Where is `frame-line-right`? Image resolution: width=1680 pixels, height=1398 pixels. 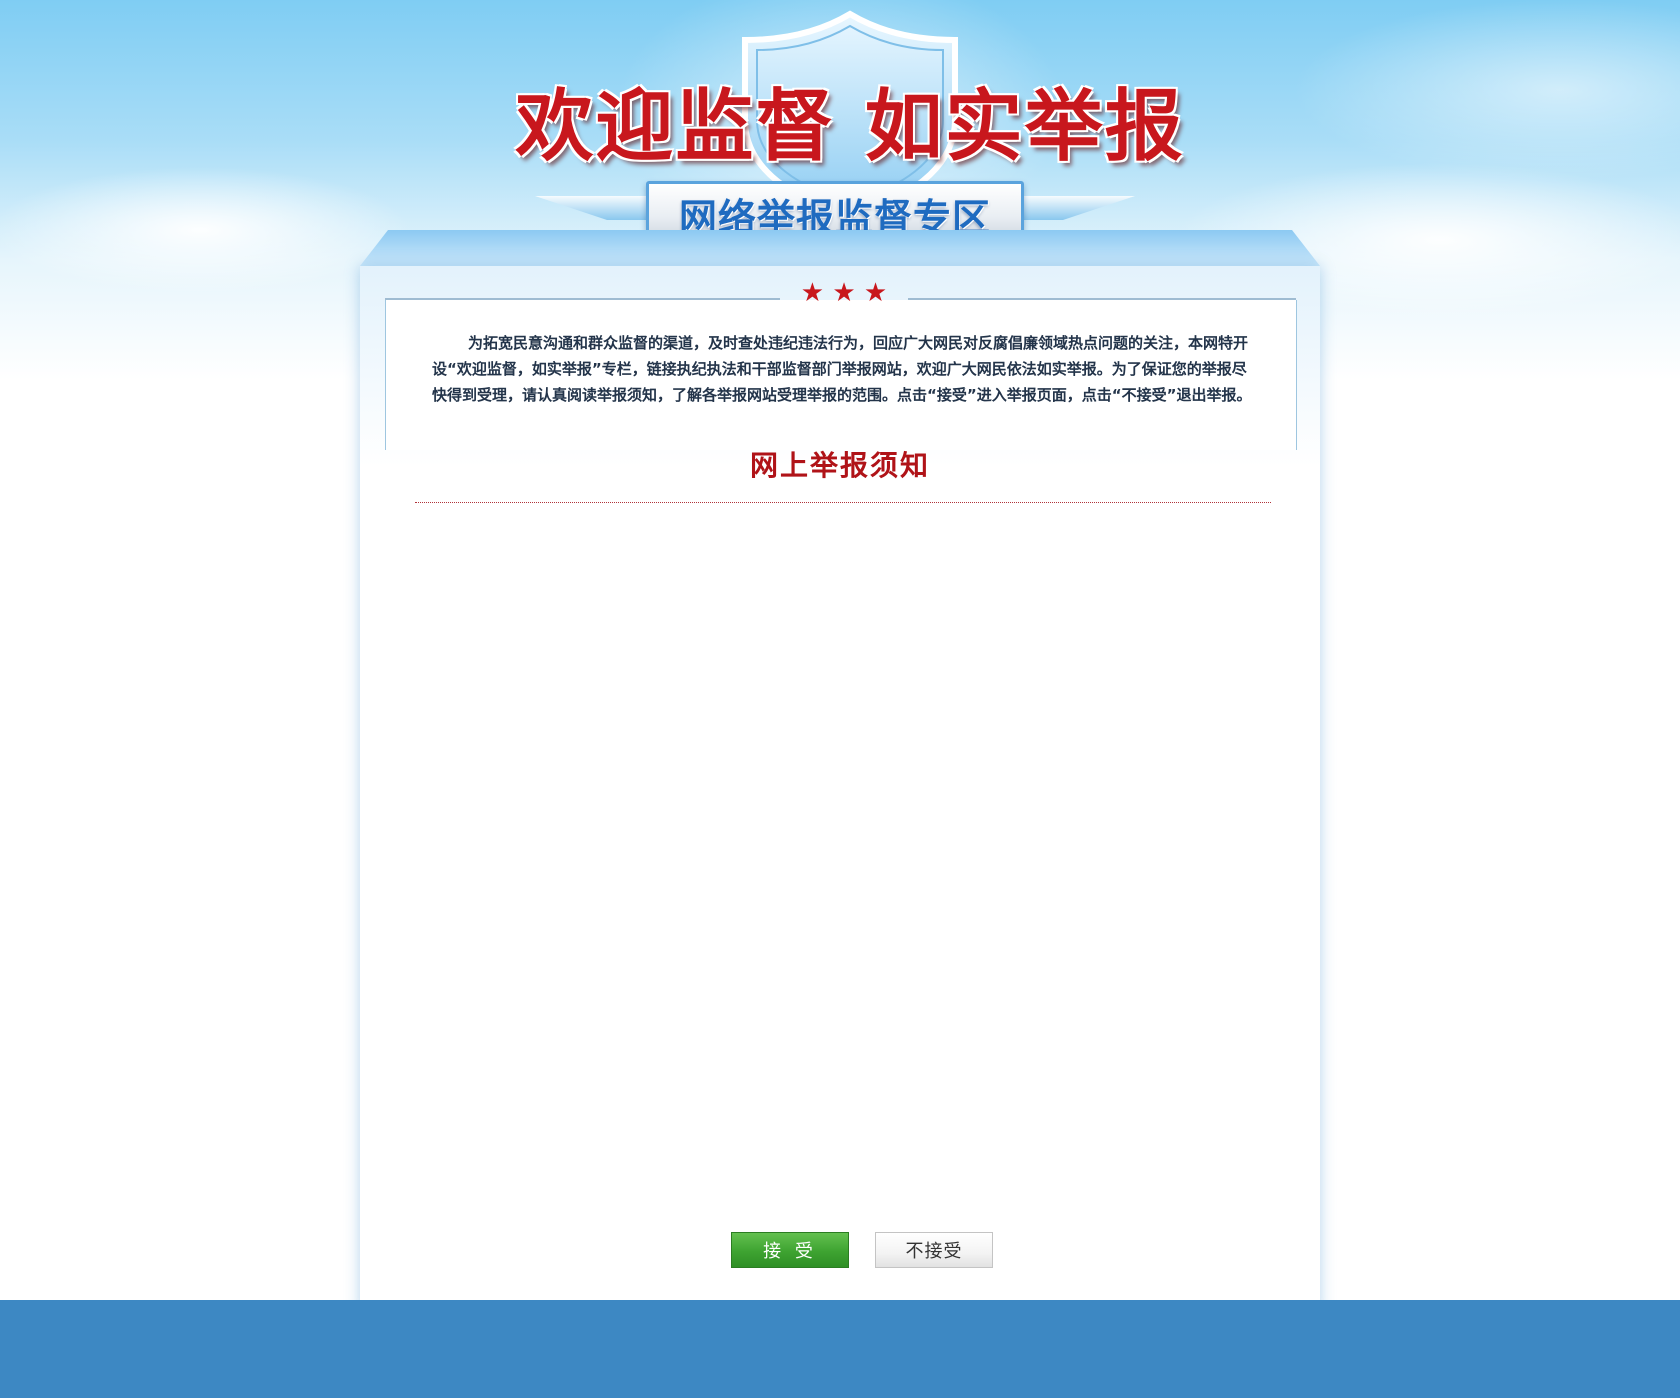 frame-line-right is located at coordinates (1102, 299).